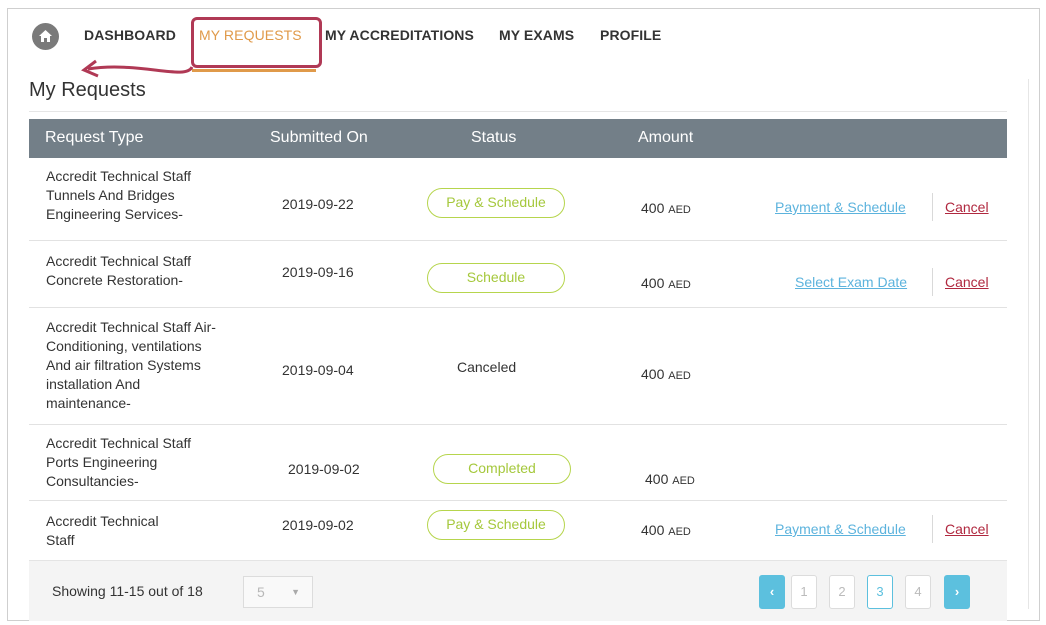  I want to click on col-submitted-on: Submitted On, so click(319, 137).